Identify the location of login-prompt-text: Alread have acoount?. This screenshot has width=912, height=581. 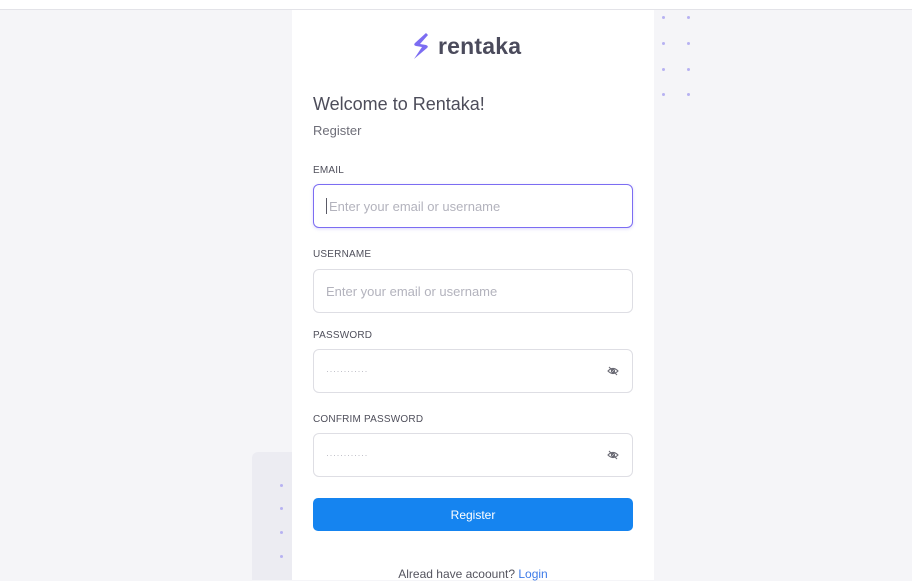
(457, 574).